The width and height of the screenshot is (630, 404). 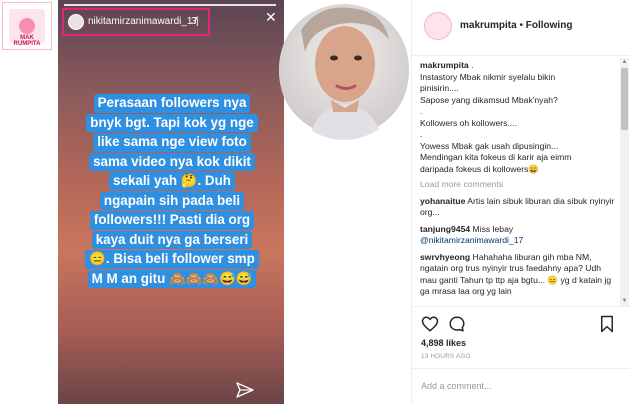 I want to click on comments-scrollbar: ▲ ▼, so click(x=624, y=182).